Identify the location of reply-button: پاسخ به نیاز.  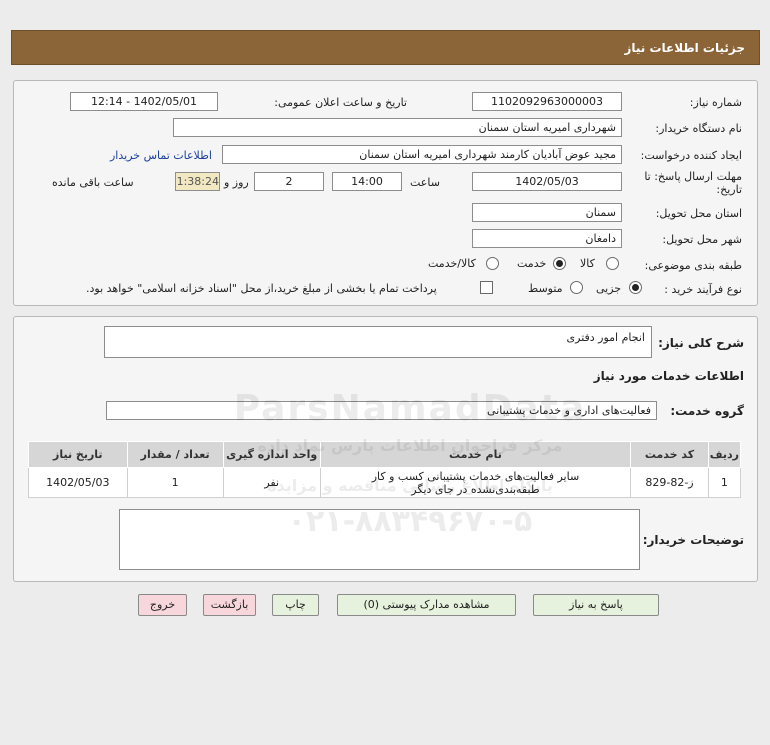
(596, 605).